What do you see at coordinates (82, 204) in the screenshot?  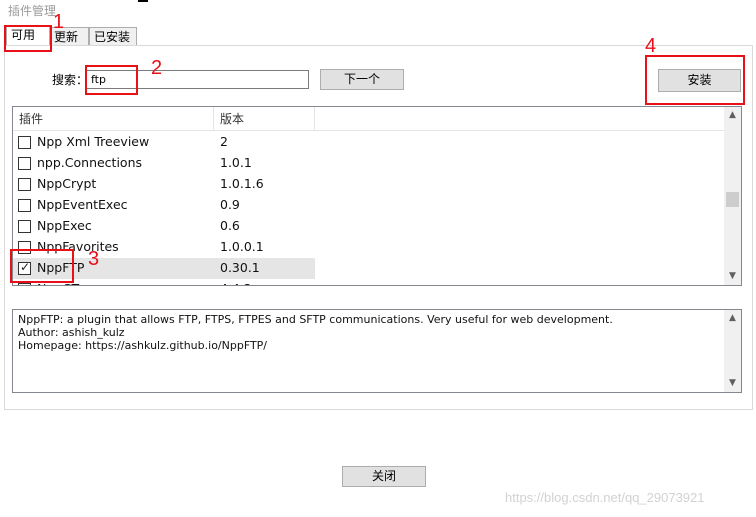 I see `plugin-name: NppEventExec` at bounding box center [82, 204].